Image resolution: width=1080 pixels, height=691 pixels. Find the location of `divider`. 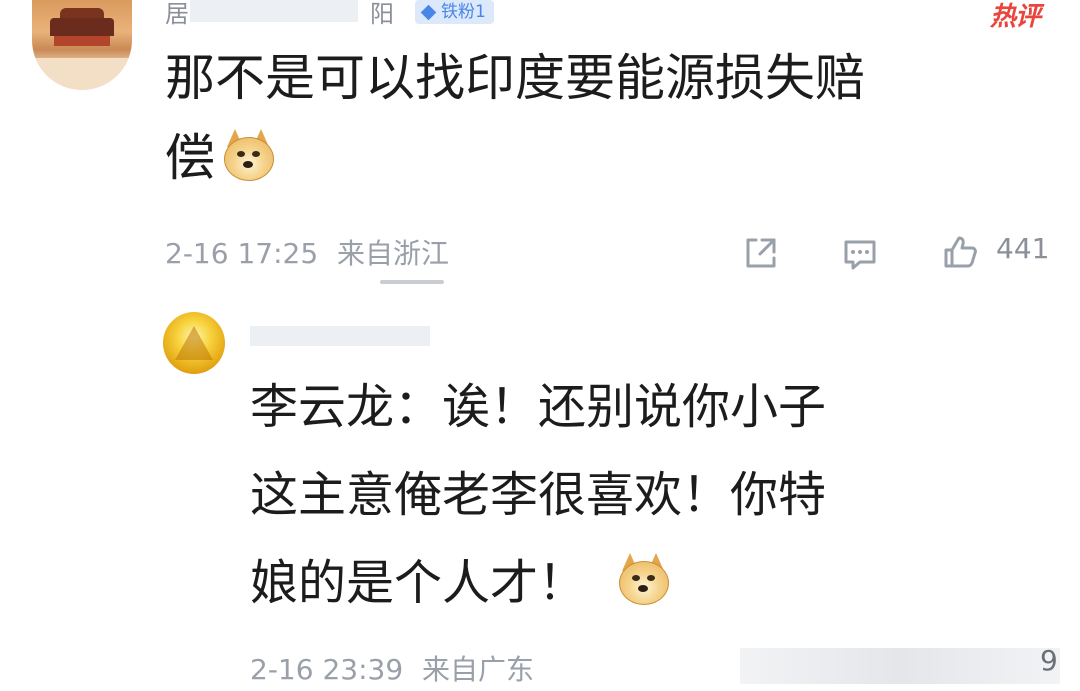

divider is located at coordinates (412, 282).